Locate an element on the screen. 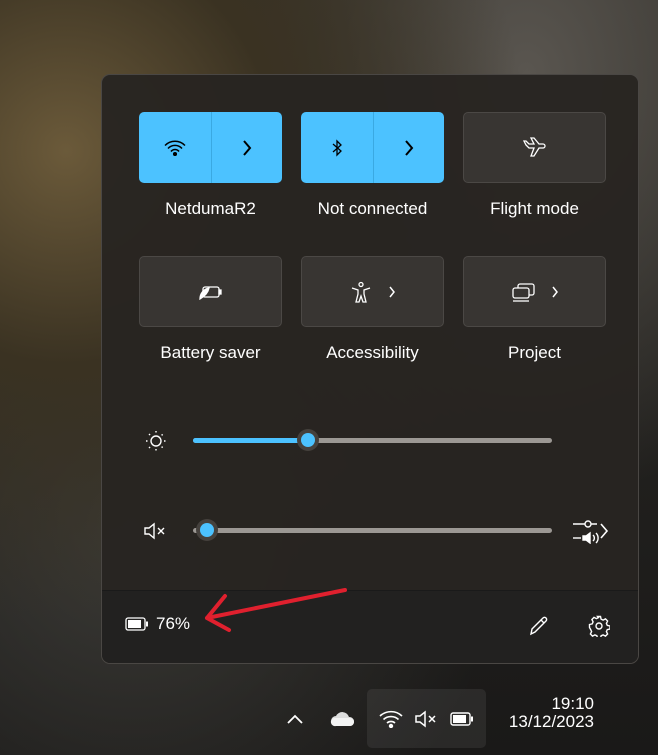  wifi-chevron-button is located at coordinates (246, 147).